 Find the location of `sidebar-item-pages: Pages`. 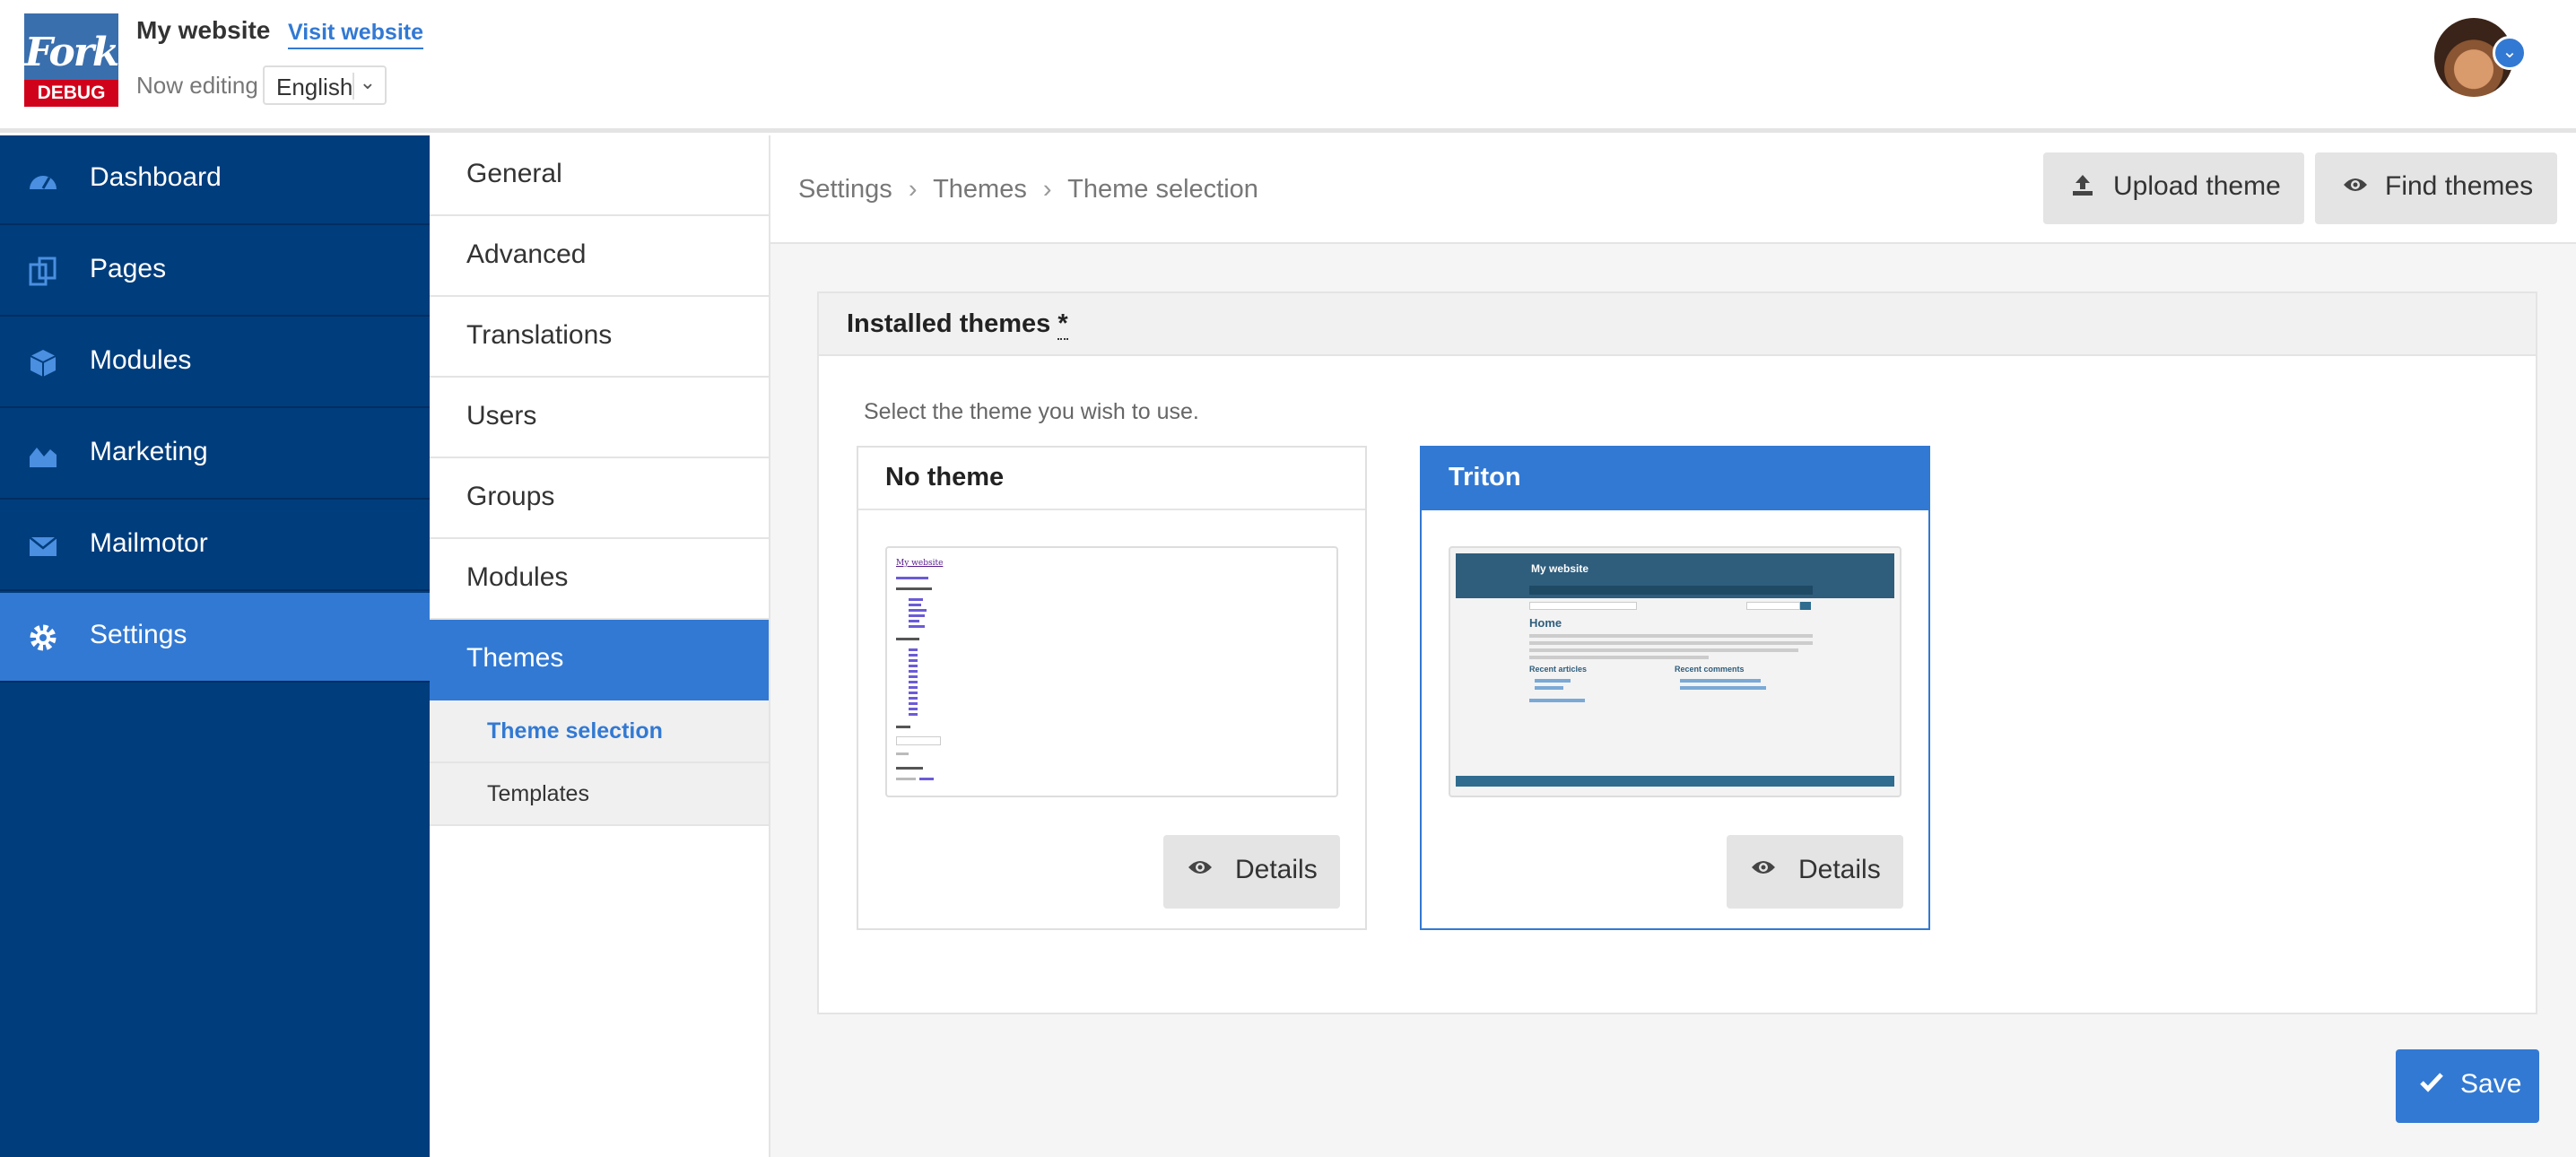

sidebar-item-pages: Pages is located at coordinates (215, 272).